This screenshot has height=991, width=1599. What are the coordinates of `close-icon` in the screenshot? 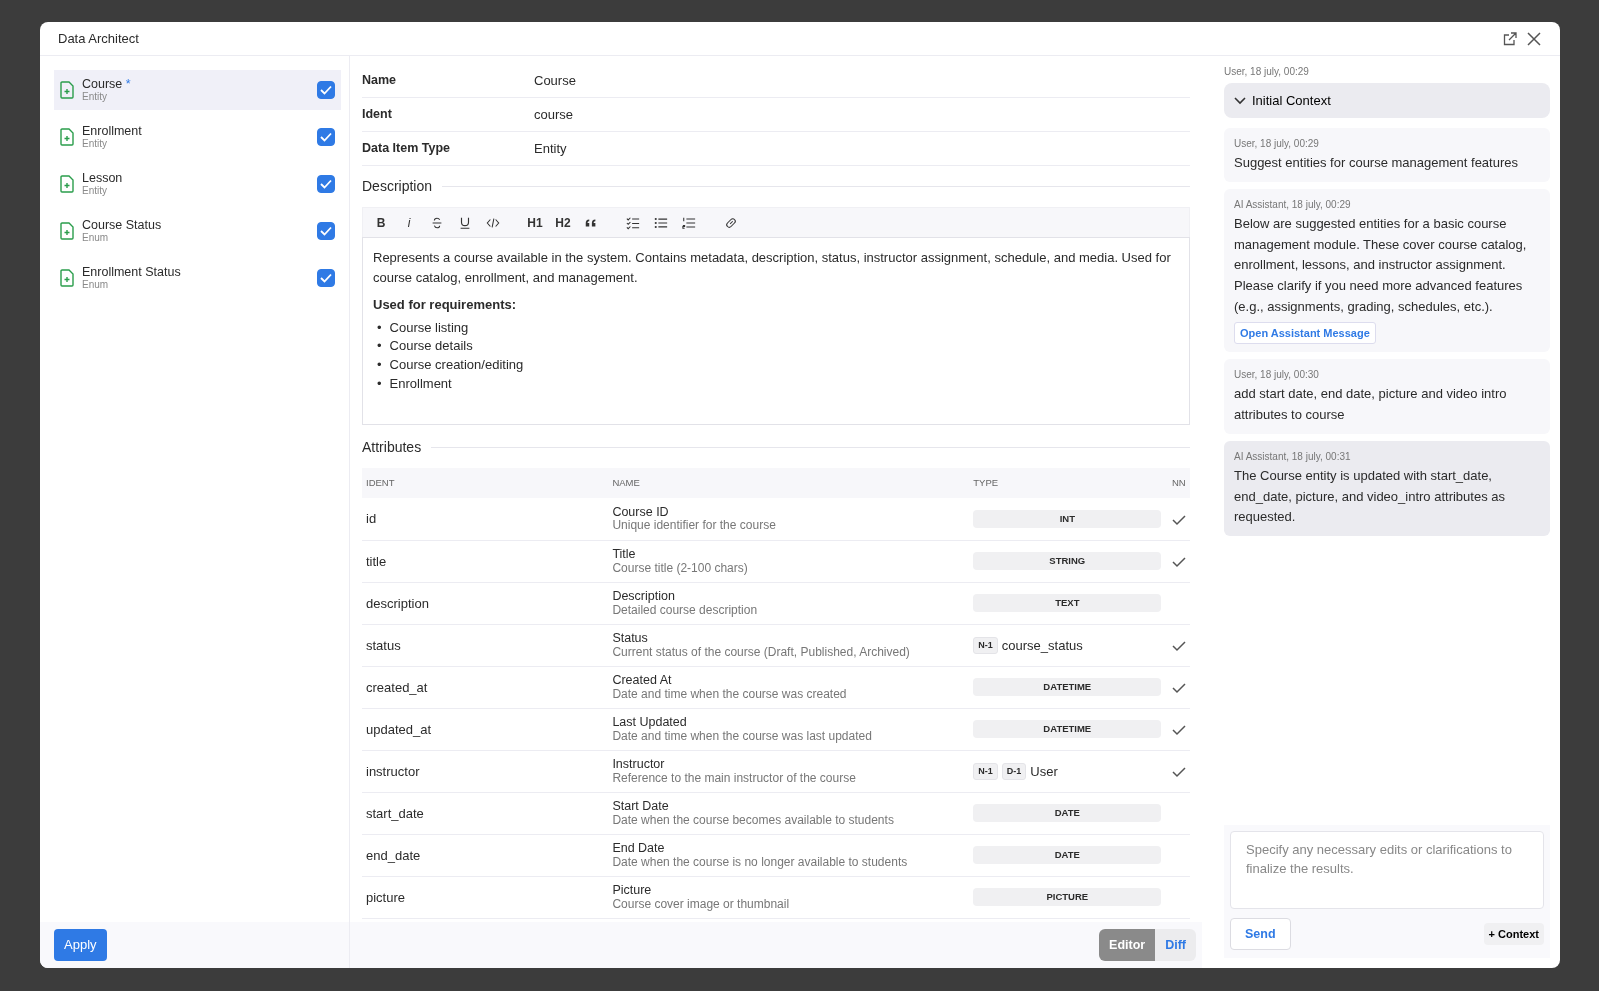 It's located at (1534, 38).